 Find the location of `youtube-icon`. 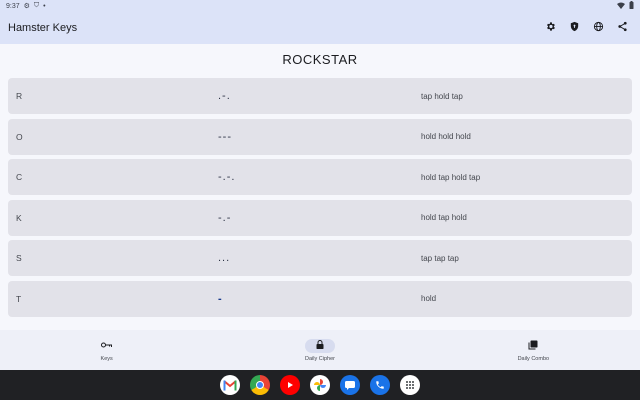

youtube-icon is located at coordinates (290, 385).